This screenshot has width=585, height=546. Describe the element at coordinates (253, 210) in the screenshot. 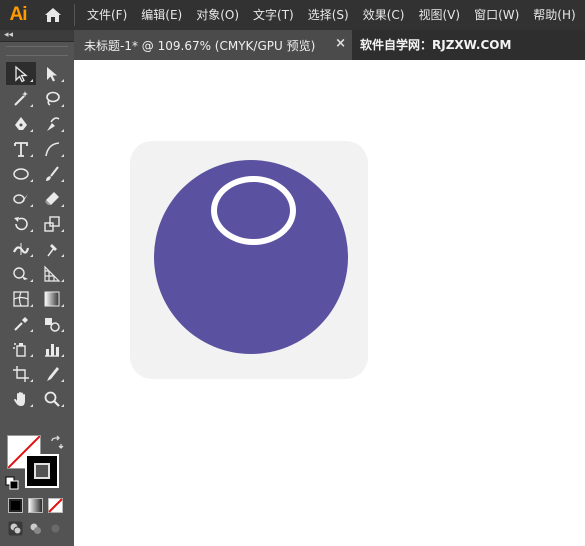

I see `white-ring-shape` at that location.